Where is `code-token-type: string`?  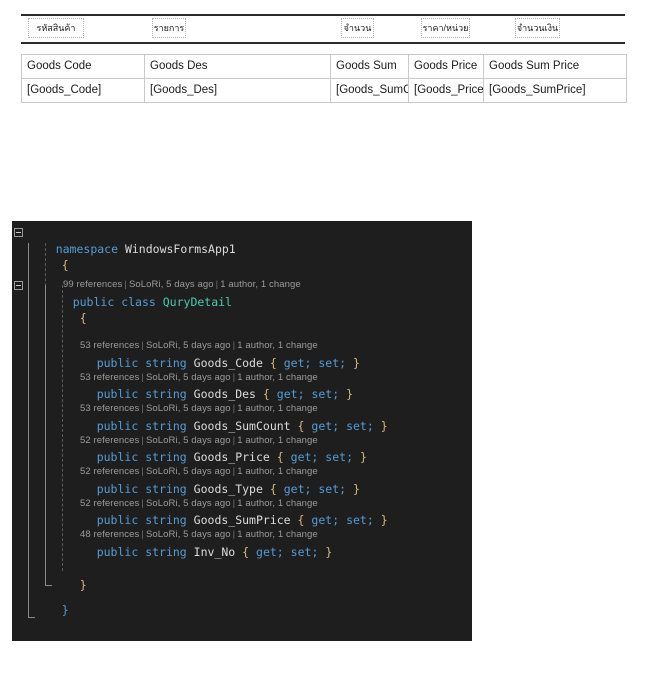 code-token-type: string is located at coordinates (166, 551).